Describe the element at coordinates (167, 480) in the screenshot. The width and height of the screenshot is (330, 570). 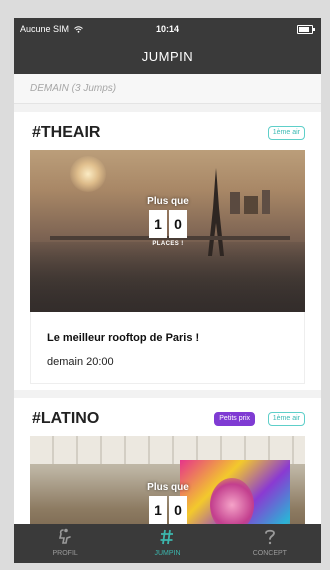
I see `card-image-latino: Plus que 1 0` at that location.